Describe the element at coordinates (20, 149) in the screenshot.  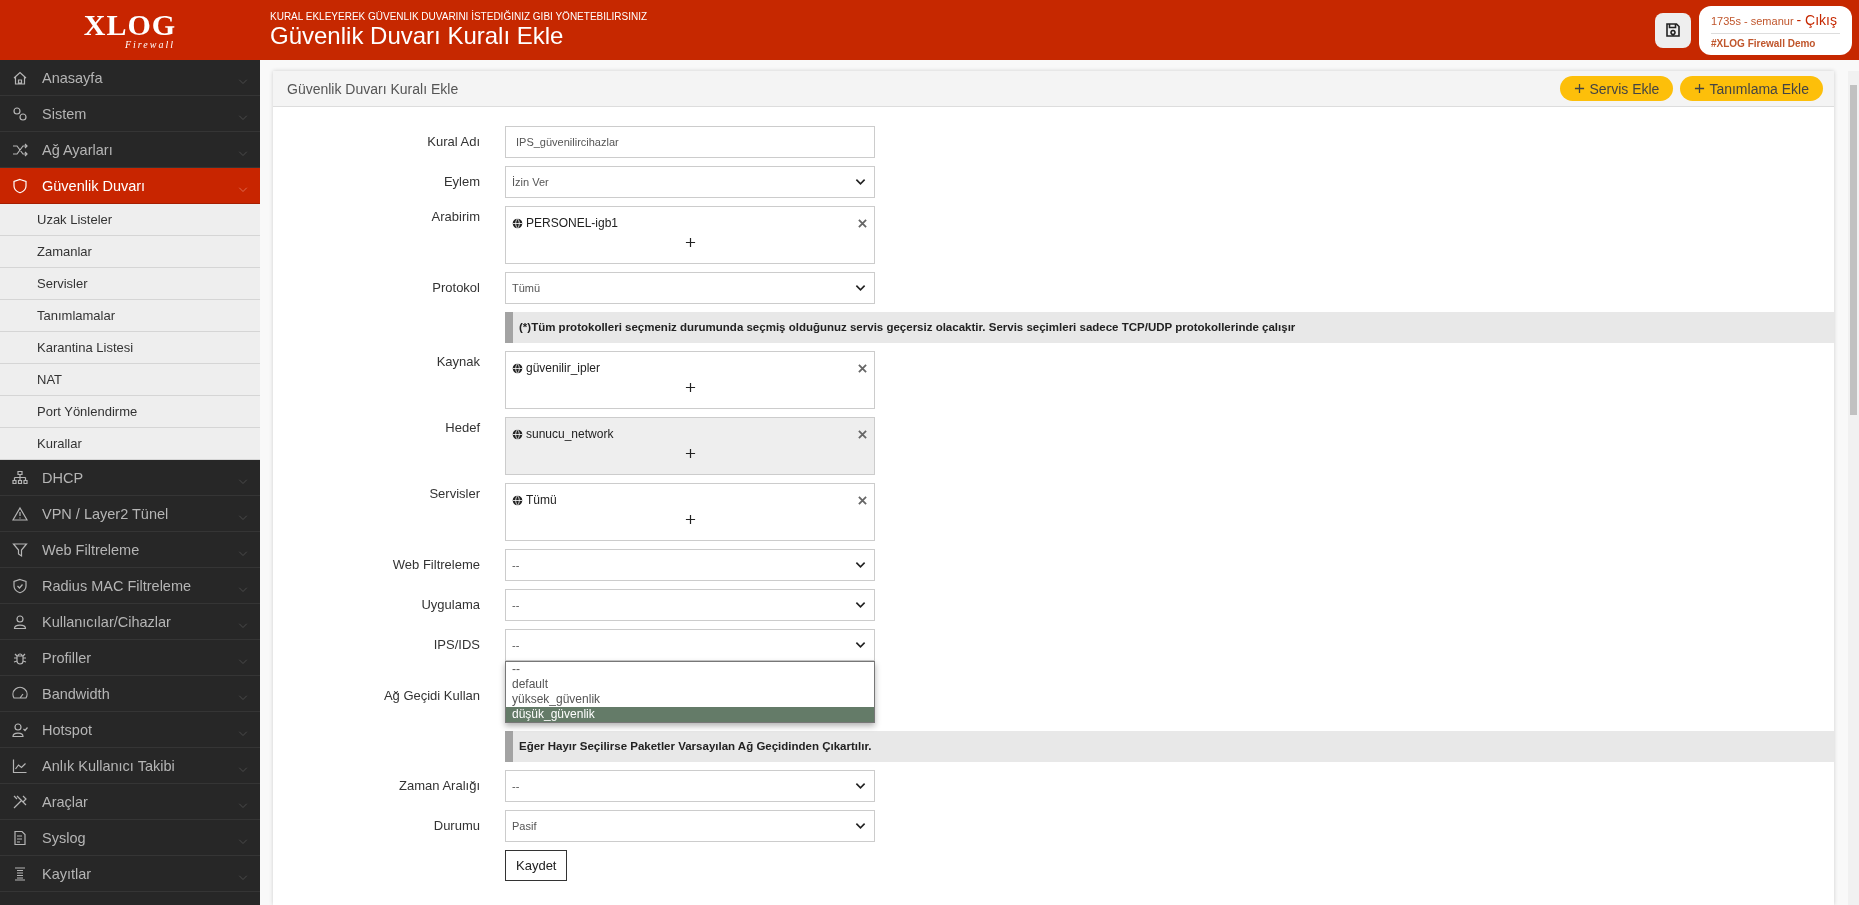
I see `shuffle-icon` at that location.